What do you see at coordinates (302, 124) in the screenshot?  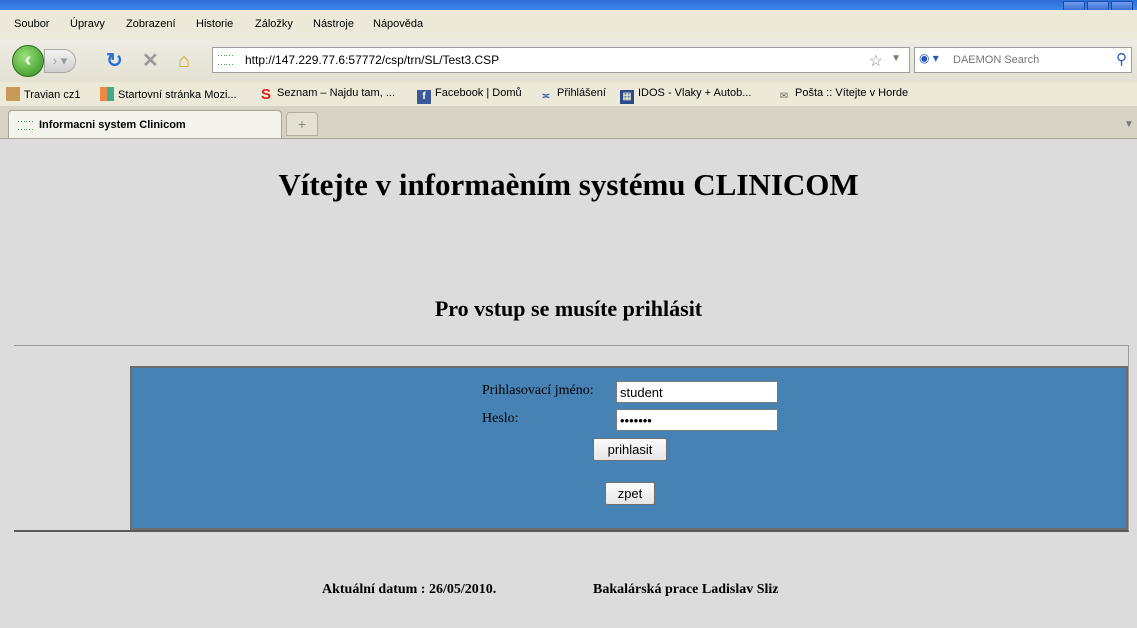 I see `new-tab-button: +` at bounding box center [302, 124].